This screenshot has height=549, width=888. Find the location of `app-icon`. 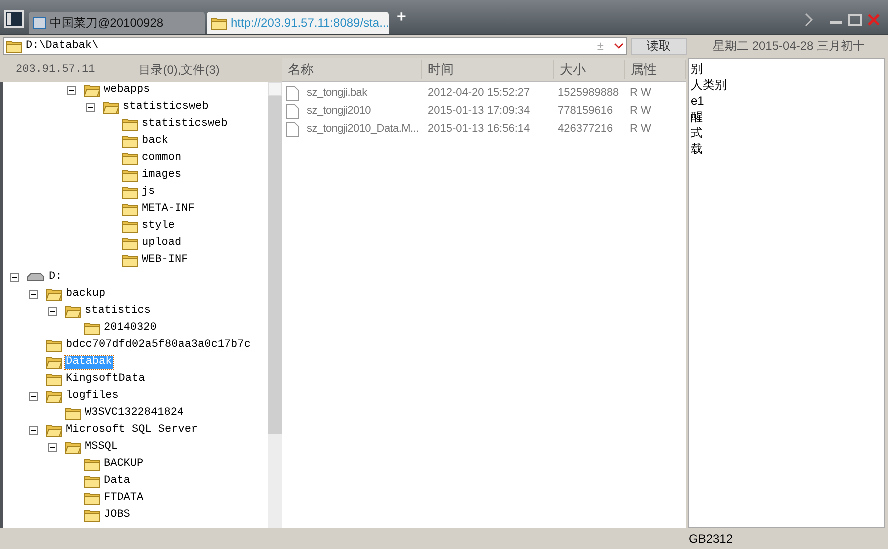

app-icon is located at coordinates (14, 19).